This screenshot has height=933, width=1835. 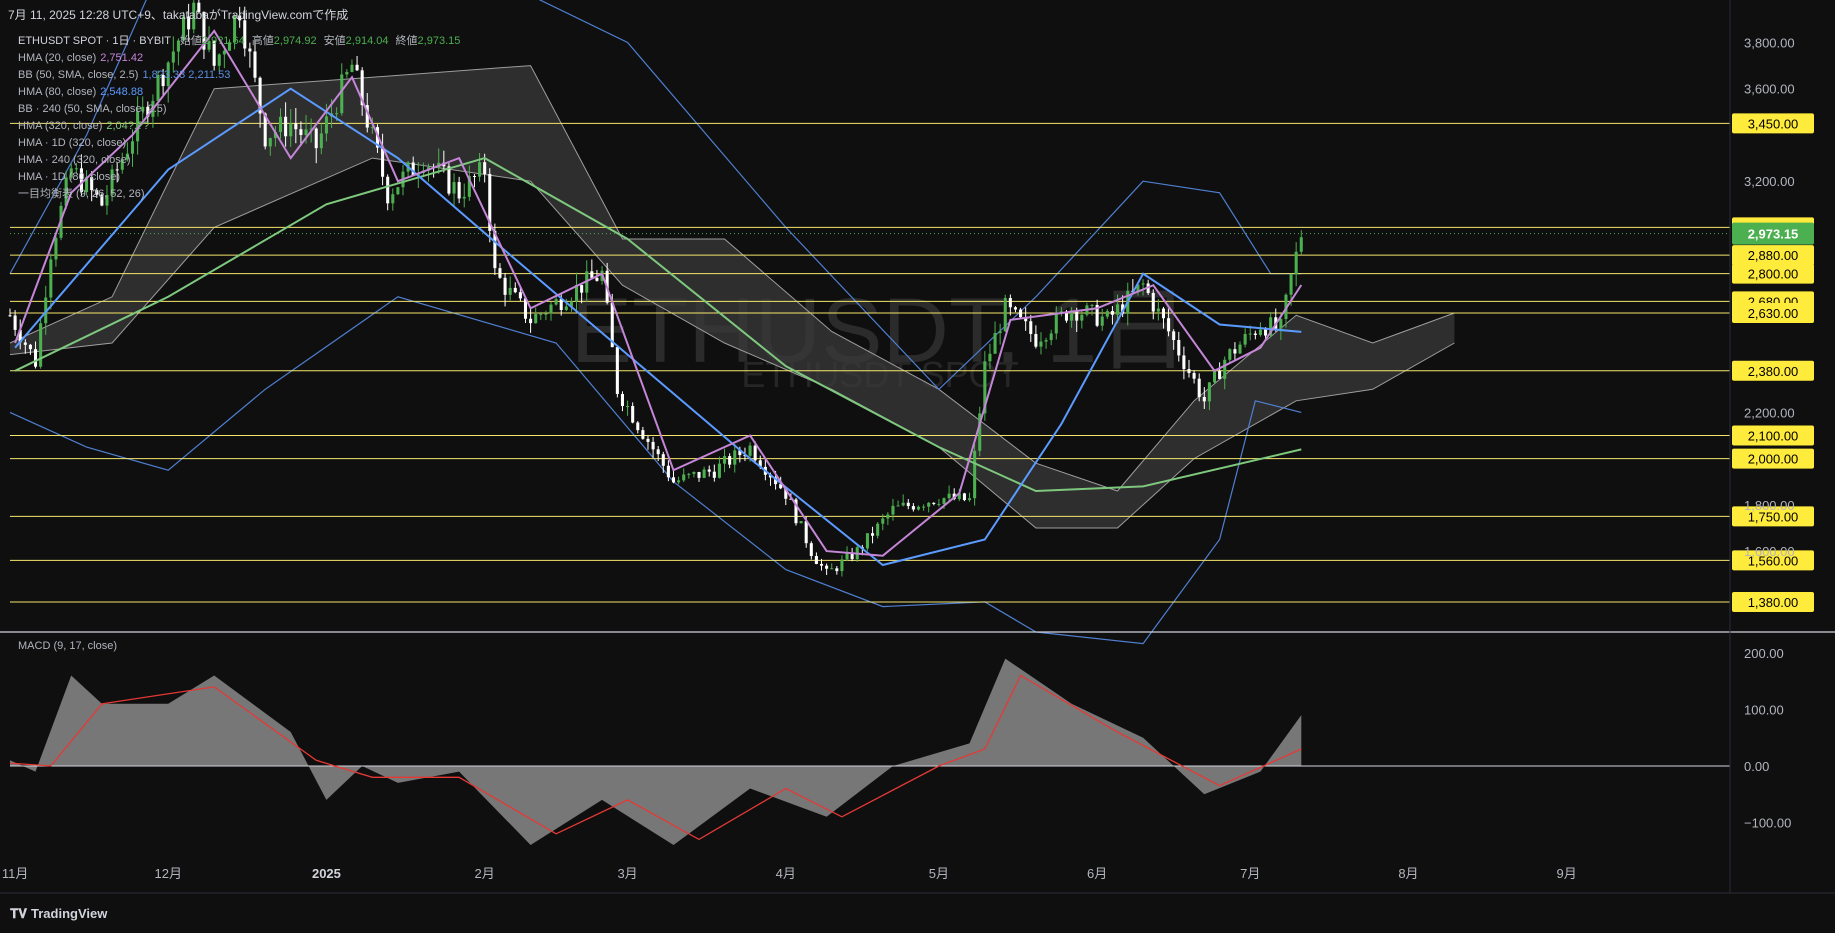 What do you see at coordinates (1773, 602) in the screenshot?
I see `level-label: 1,380.00` at bounding box center [1773, 602].